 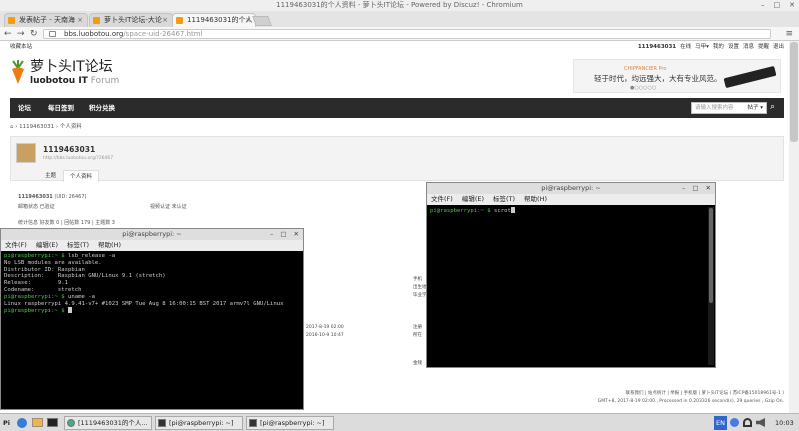 What do you see at coordinates (52, 422) in the screenshot?
I see `terminal-launcher-icon` at bounding box center [52, 422].